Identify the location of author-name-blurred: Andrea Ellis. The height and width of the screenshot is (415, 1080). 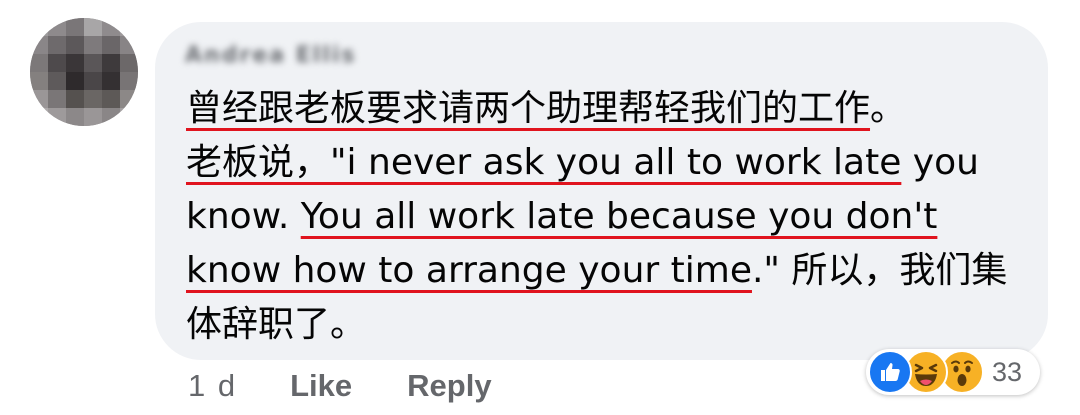
(271, 55).